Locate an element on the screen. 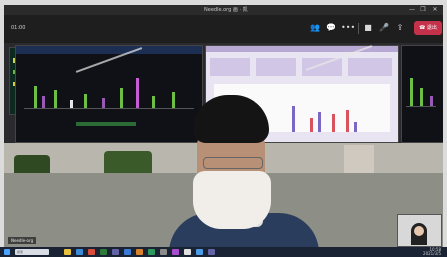 This screenshot has width=447, height=257. taskbar-app-word is located at coordinates (127, 252).